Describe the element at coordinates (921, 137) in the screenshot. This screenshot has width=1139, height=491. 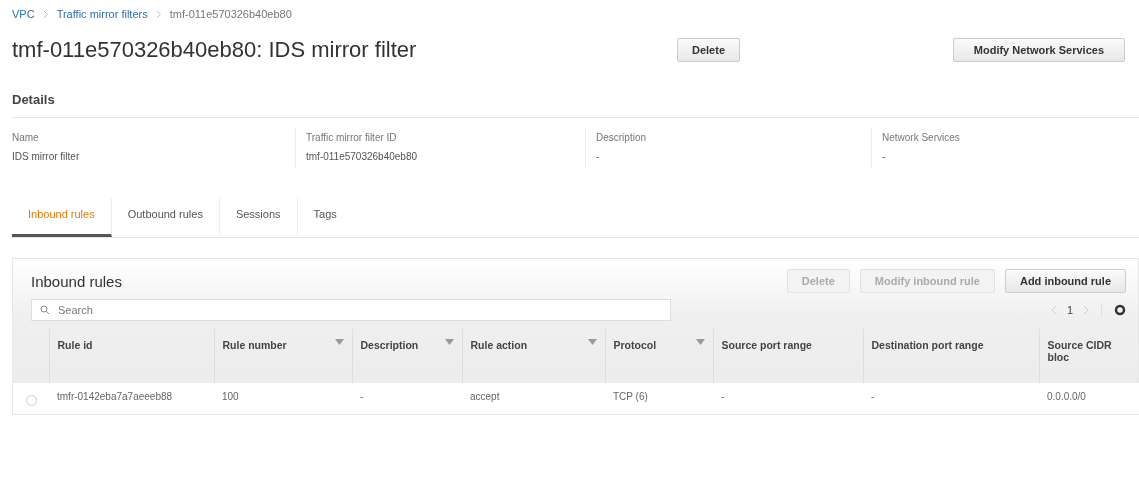
I see `field-label: Network Services` at that location.